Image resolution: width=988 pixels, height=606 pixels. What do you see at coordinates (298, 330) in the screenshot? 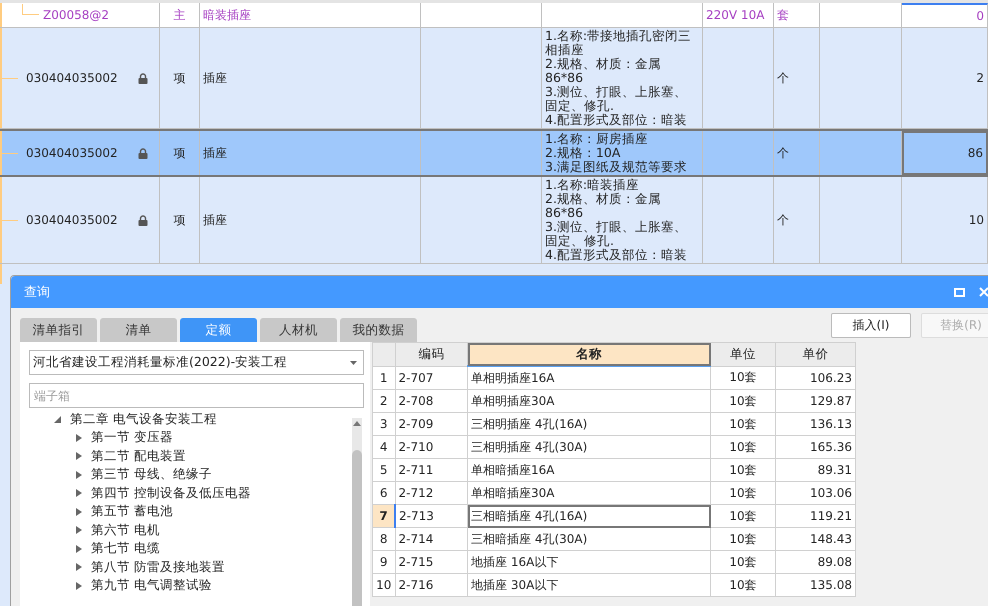
I see `tab: 人材机` at bounding box center [298, 330].